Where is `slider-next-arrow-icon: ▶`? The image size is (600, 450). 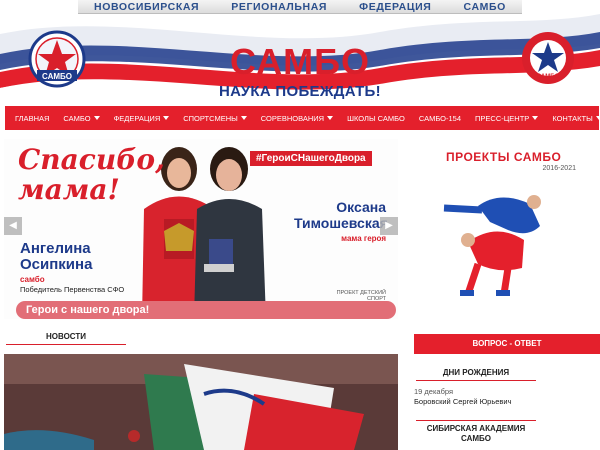 slider-next-arrow-icon: ▶ is located at coordinates (389, 226).